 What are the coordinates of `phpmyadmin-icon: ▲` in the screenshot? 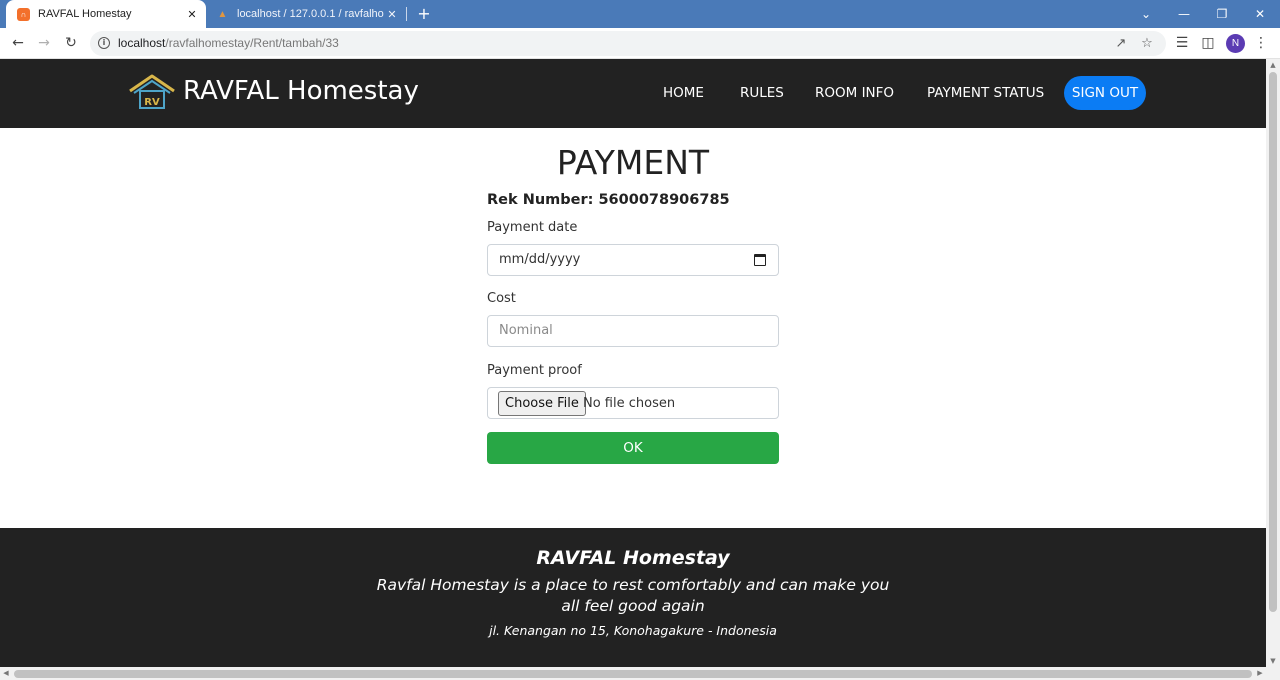 It's located at (222, 14).